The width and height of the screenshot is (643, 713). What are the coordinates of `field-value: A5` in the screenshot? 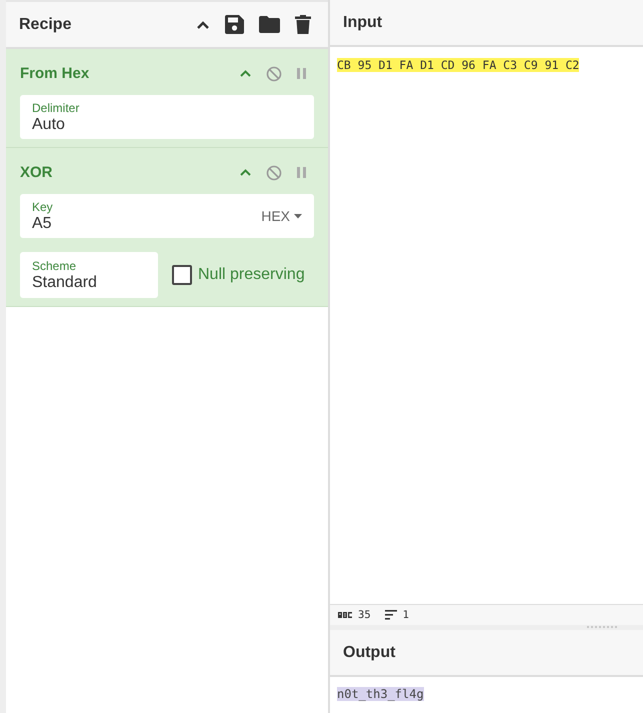 It's located at (42, 223).